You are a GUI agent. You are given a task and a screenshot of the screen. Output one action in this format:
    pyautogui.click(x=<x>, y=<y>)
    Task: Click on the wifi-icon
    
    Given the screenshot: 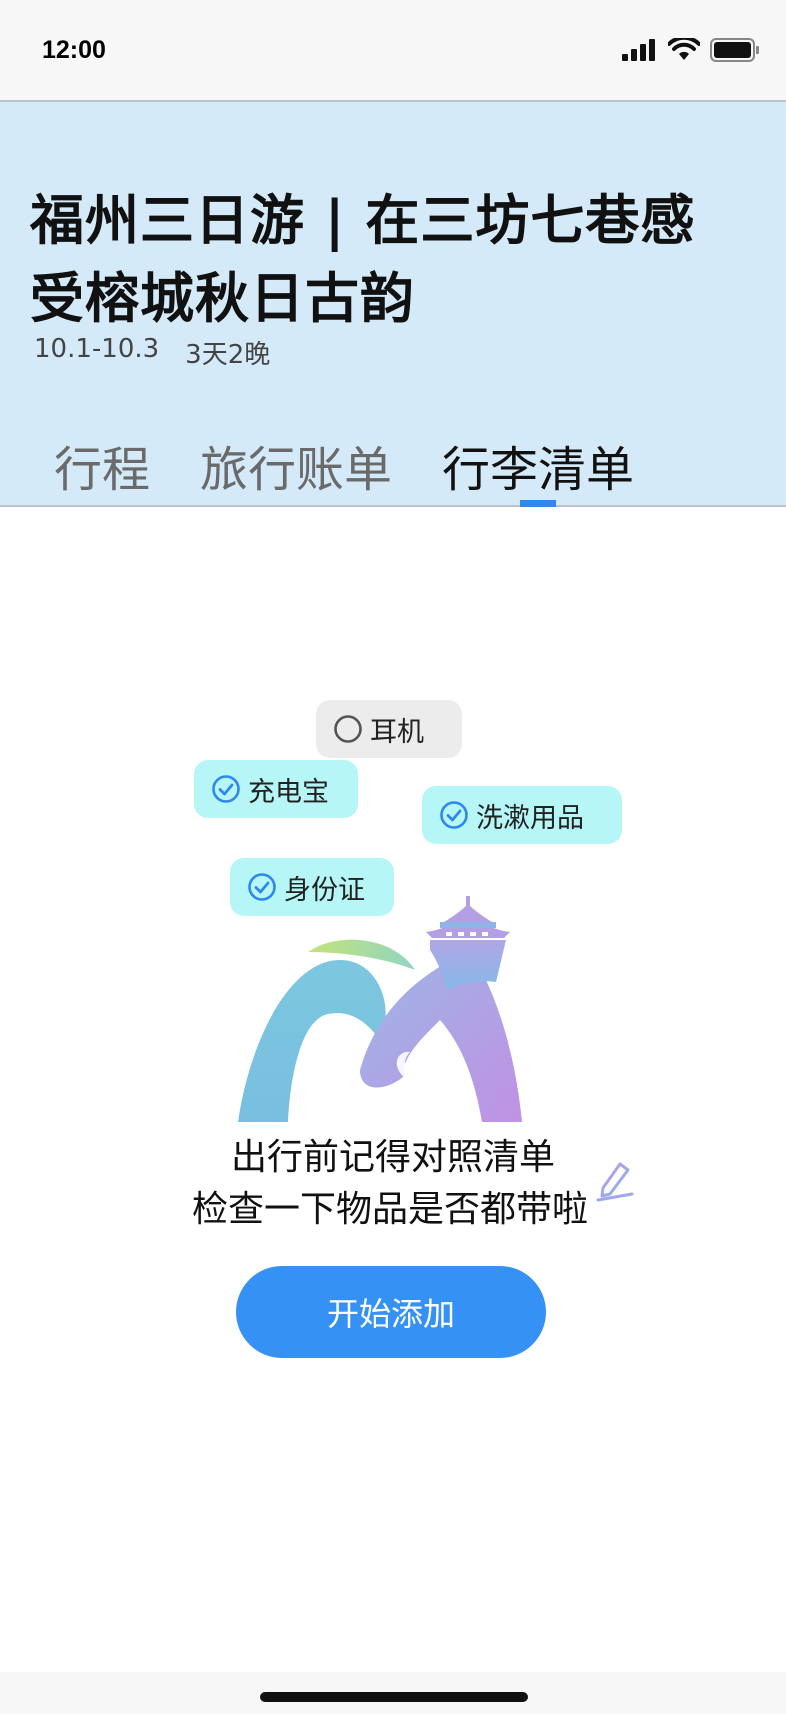 What is the action you would take?
    pyautogui.click(x=684, y=49)
    